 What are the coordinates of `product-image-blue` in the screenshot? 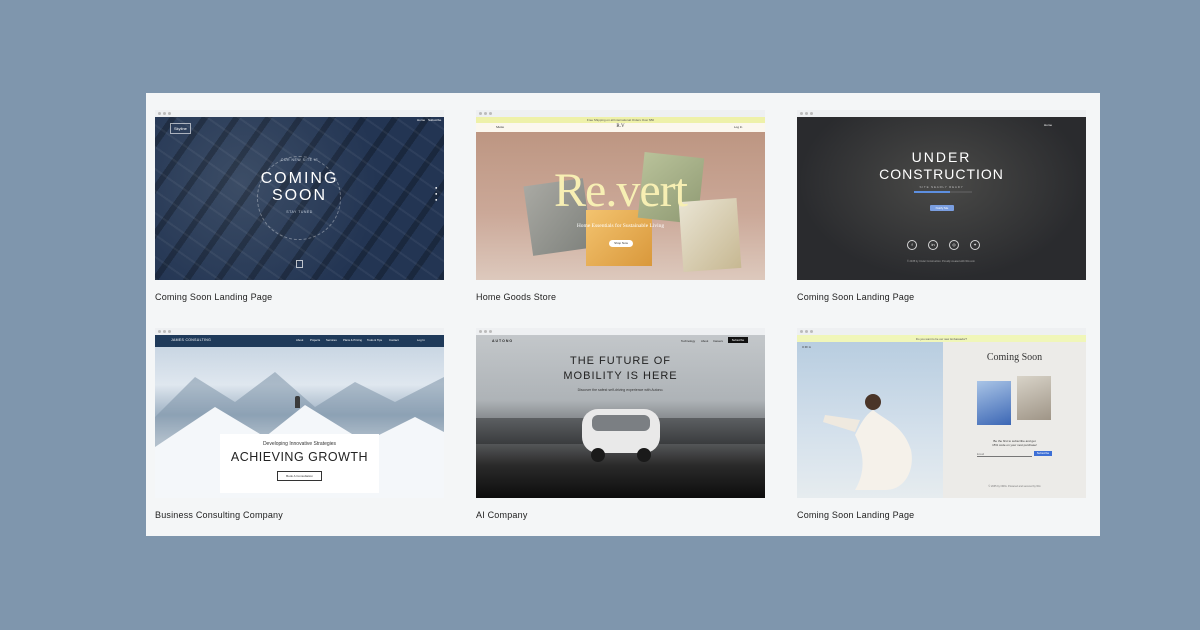 It's located at (994, 403).